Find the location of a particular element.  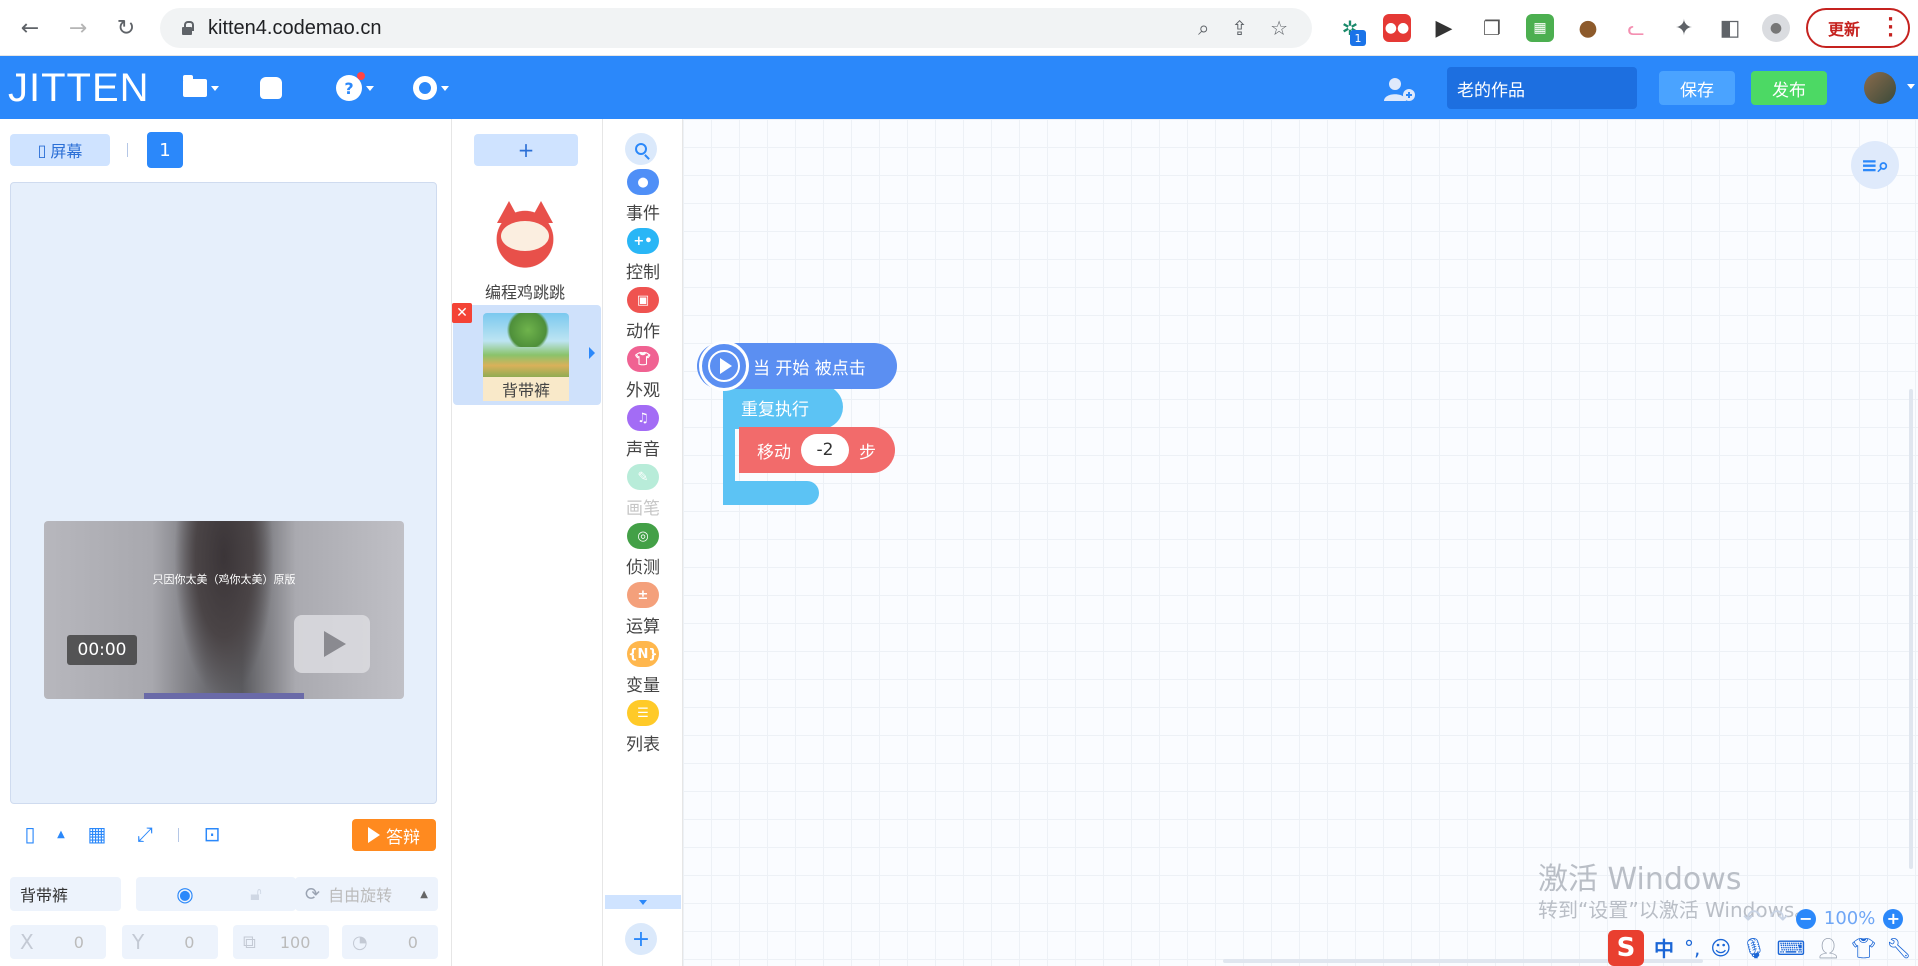

help-menu: ? is located at coordinates (355, 87).